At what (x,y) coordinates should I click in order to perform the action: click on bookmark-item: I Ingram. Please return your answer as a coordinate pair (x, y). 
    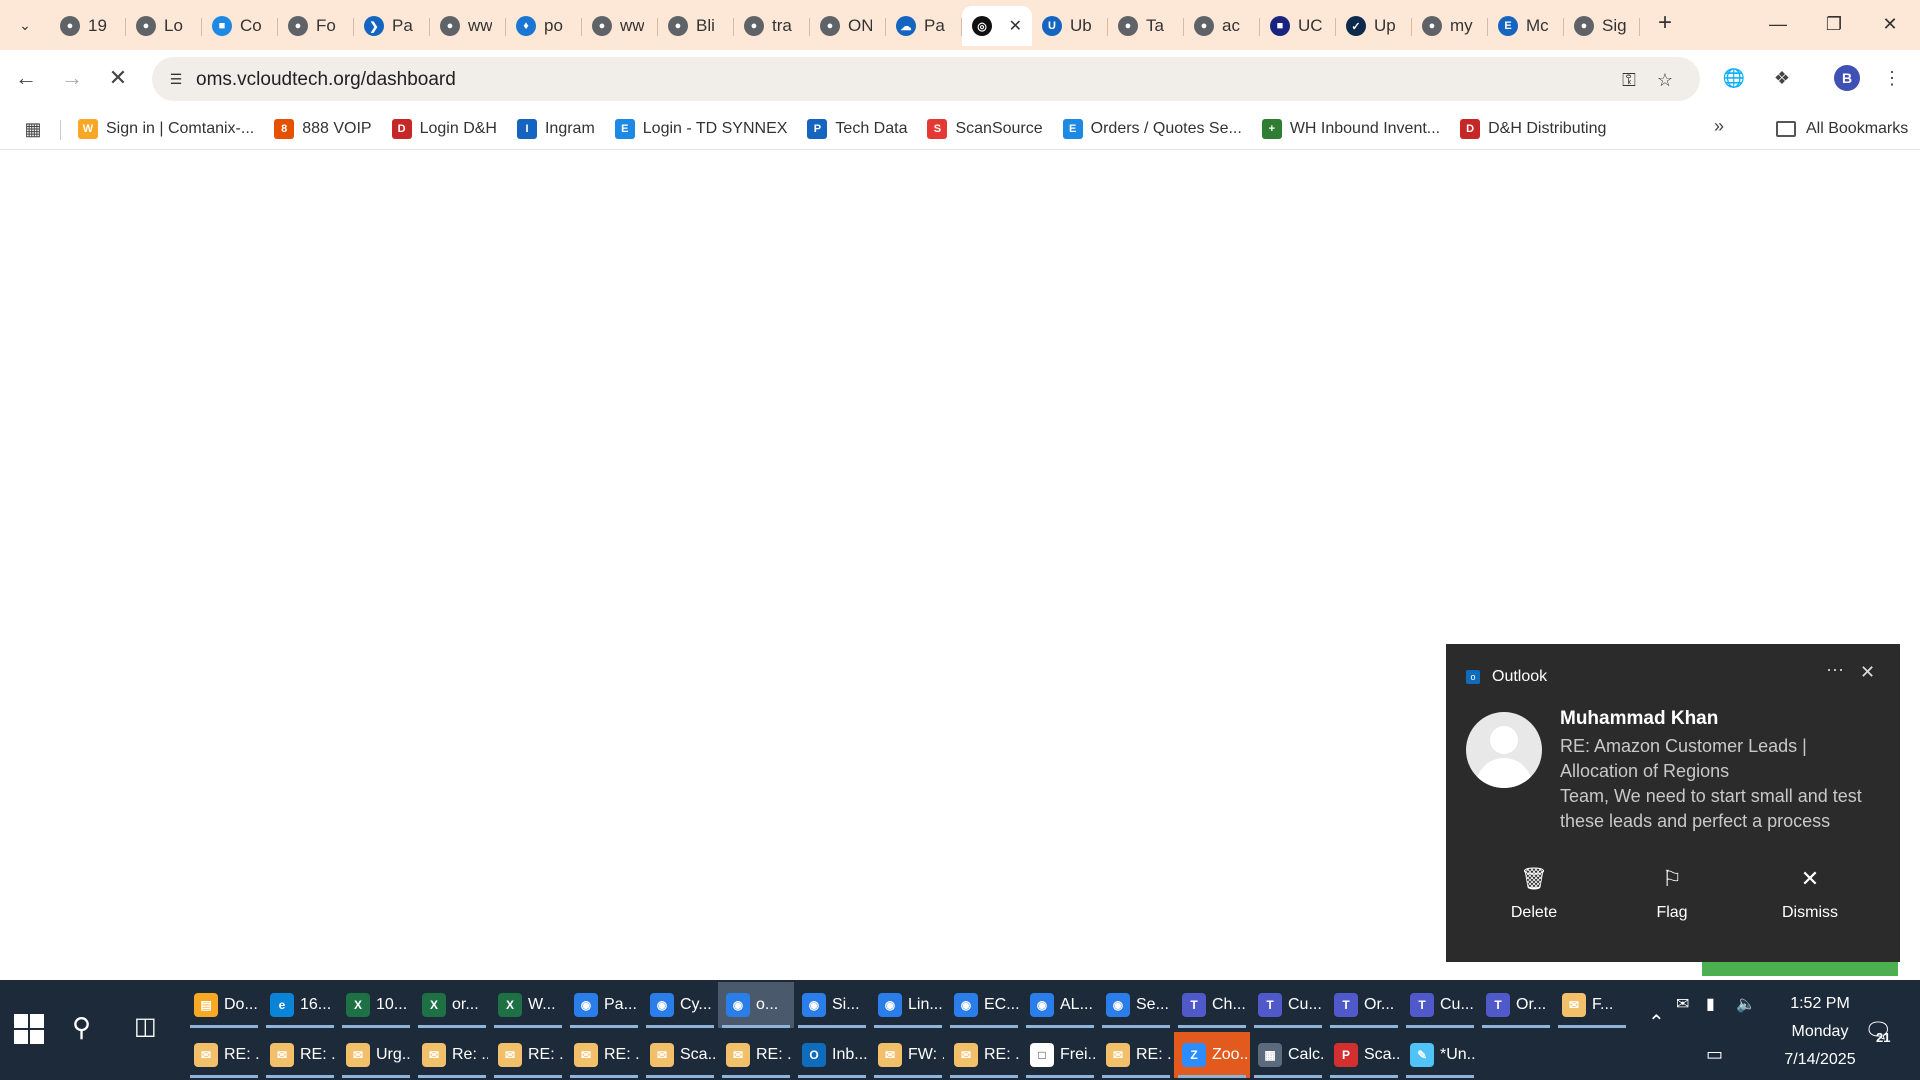
    Looking at the image, I should click on (555, 129).